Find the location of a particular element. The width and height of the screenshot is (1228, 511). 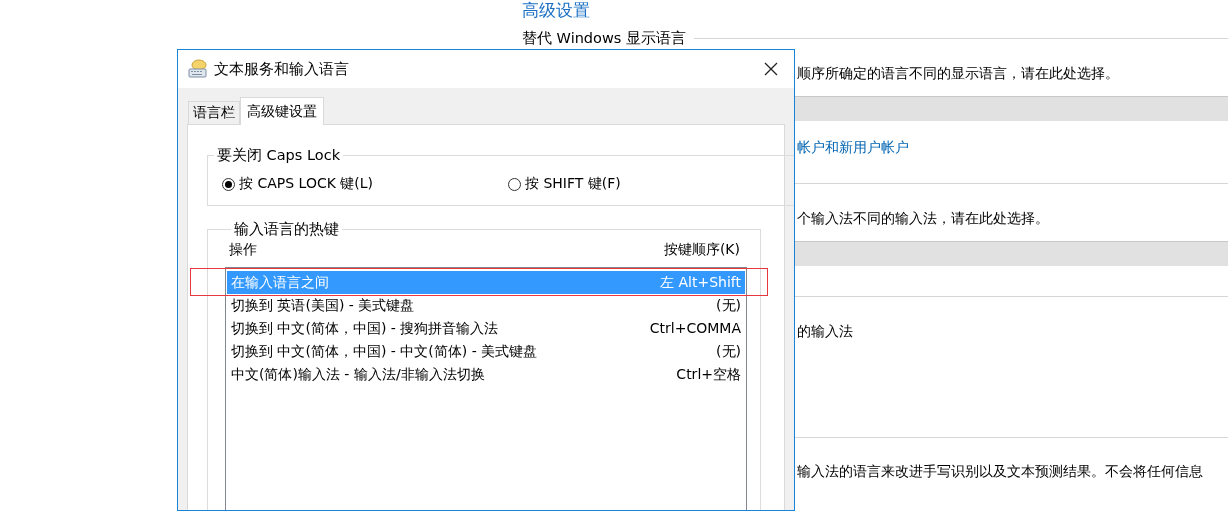

column-header: 按键顺序(K) is located at coordinates (701, 249).